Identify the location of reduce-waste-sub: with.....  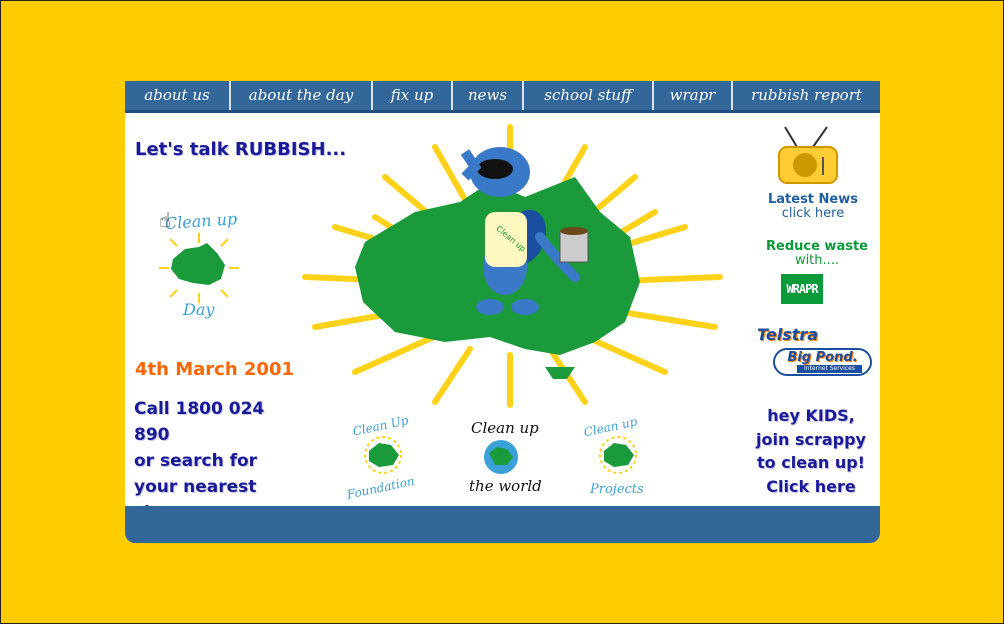
(817, 260).